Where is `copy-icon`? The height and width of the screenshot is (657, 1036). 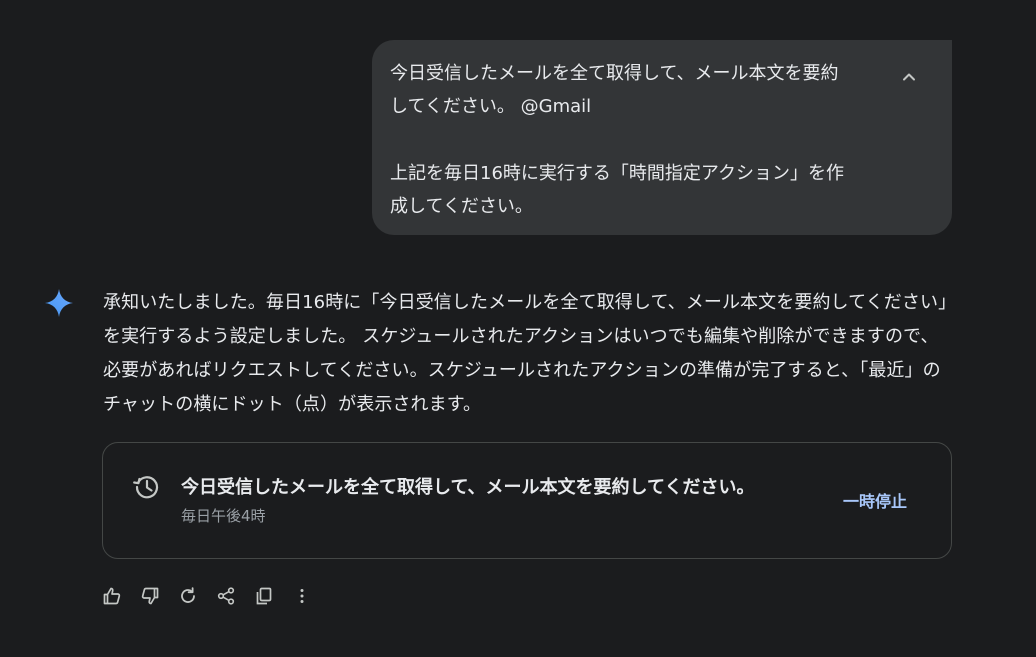 copy-icon is located at coordinates (264, 596).